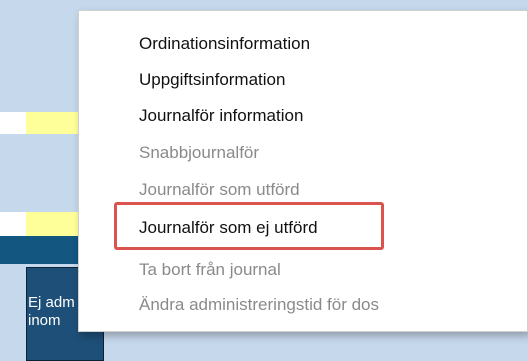 This screenshot has width=528, height=361. I want to click on menu-item-ordinationsinformation: Ordinationsinformation, so click(224, 44).